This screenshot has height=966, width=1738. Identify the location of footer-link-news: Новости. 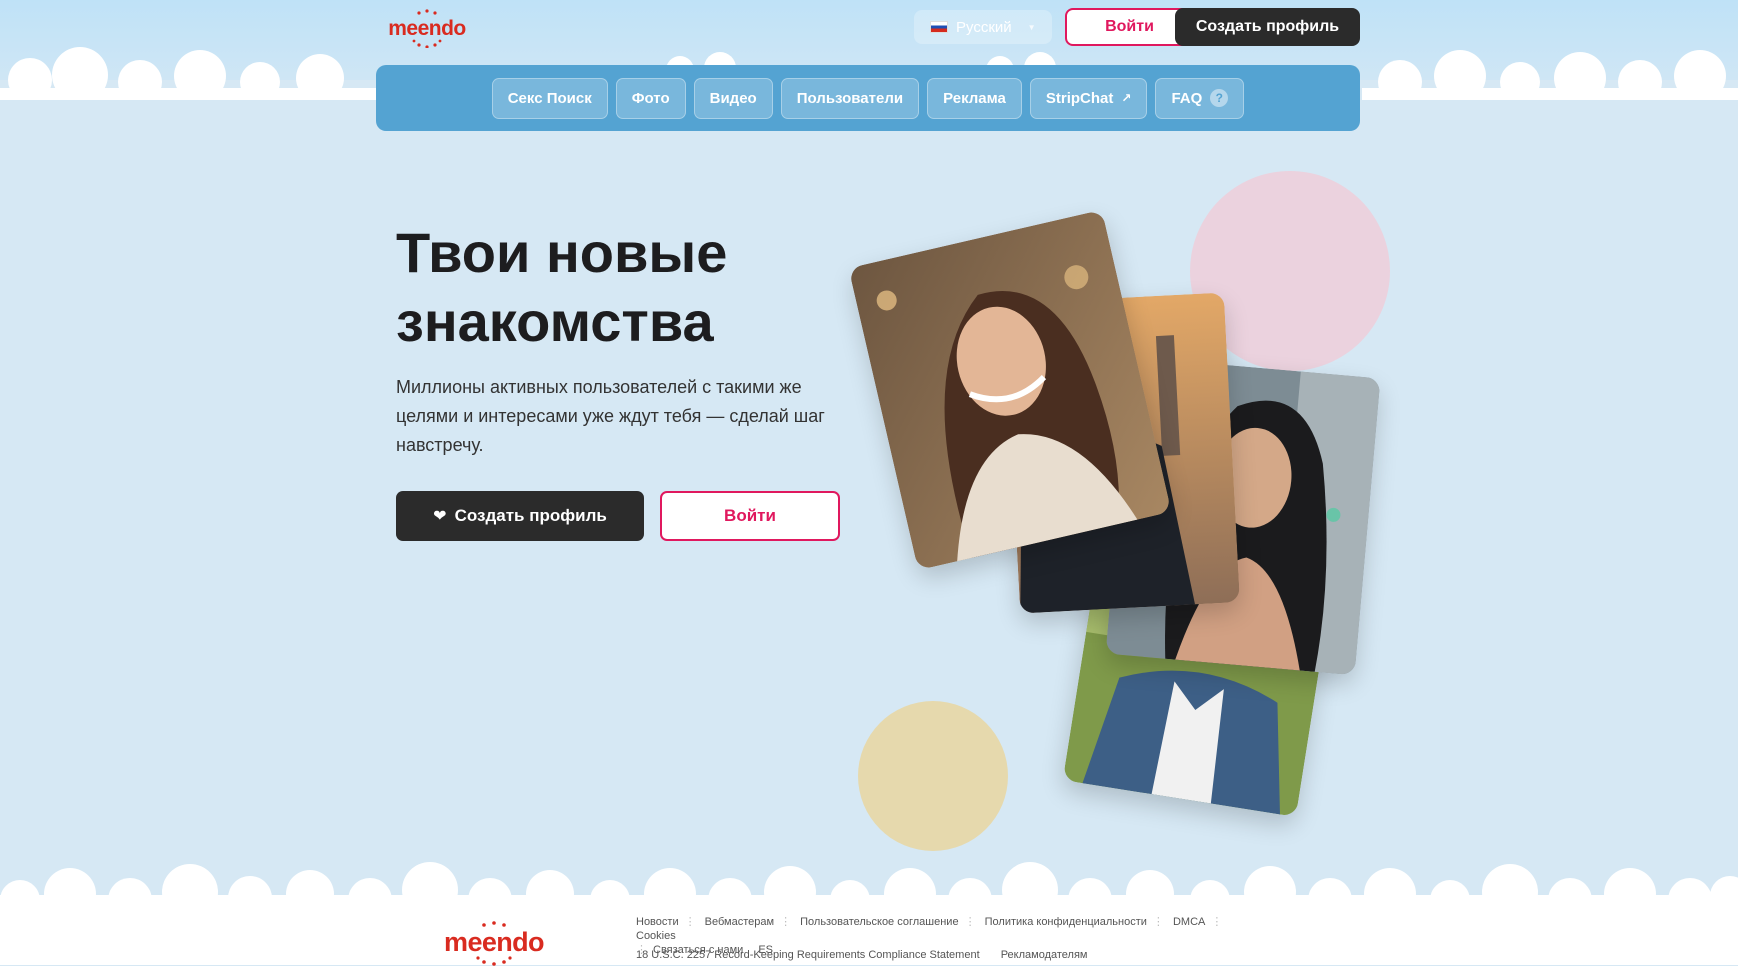
(657, 922).